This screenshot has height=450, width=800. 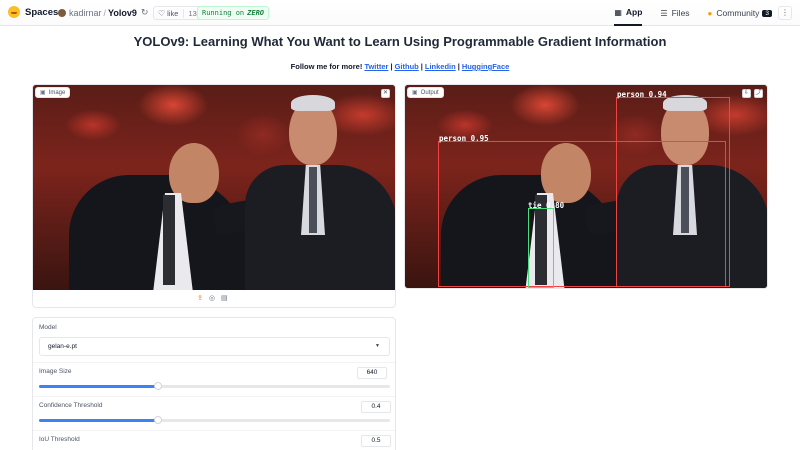 I want to click on repo-link: Yolov9, so click(x=122, y=13).